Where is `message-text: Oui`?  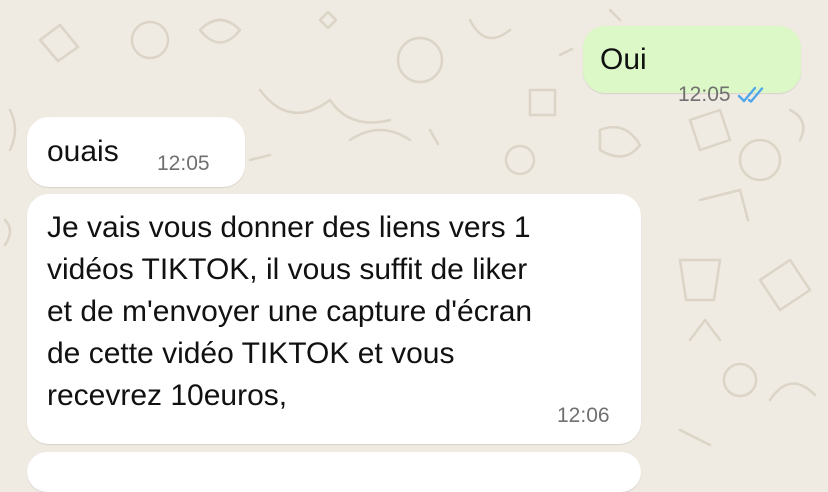 message-text: Oui is located at coordinates (623, 59).